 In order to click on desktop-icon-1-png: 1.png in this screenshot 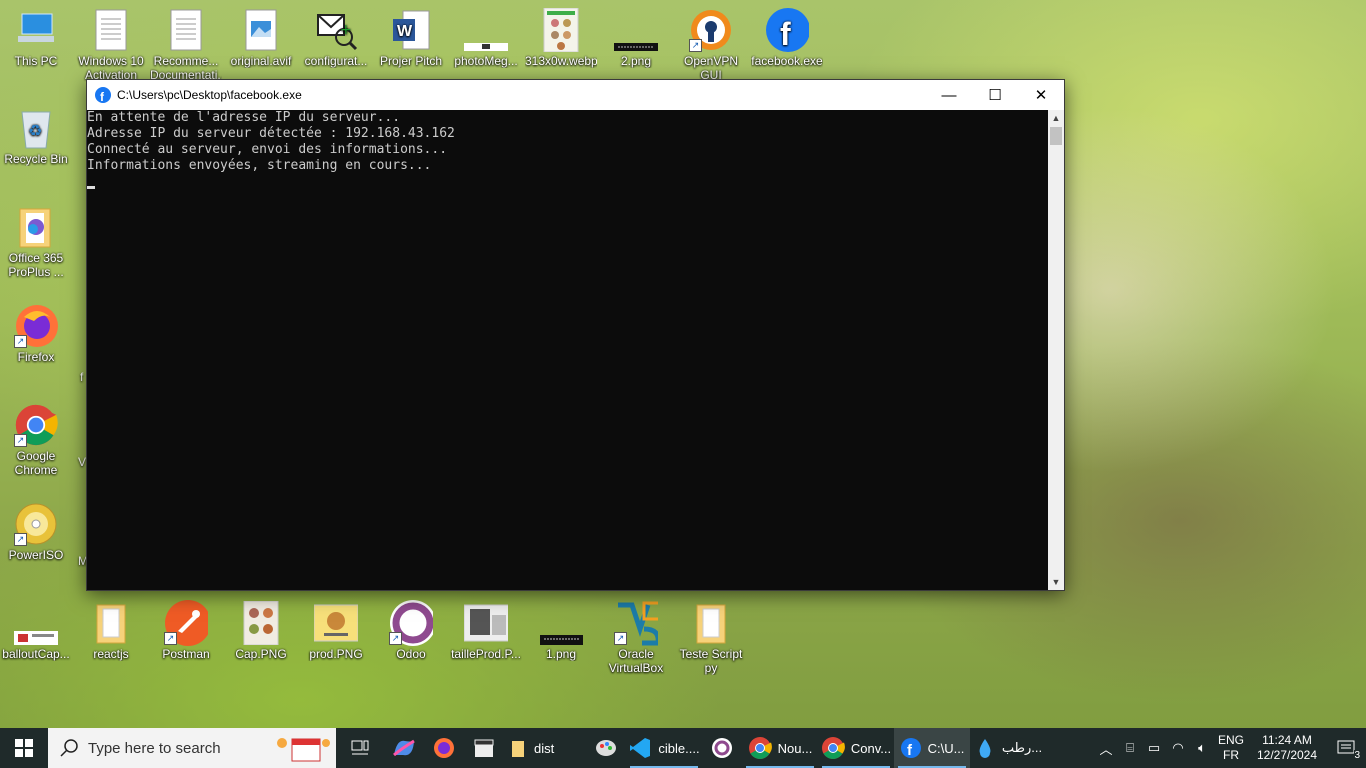, I will do `click(561, 631)`.